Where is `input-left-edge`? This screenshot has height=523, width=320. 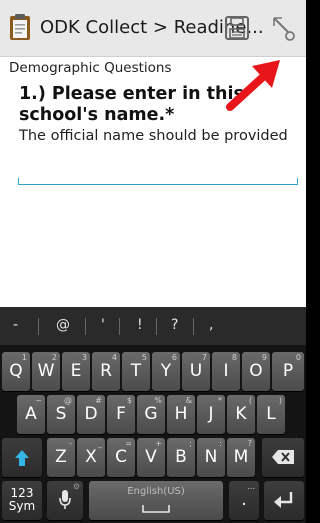 input-left-edge is located at coordinates (18, 181).